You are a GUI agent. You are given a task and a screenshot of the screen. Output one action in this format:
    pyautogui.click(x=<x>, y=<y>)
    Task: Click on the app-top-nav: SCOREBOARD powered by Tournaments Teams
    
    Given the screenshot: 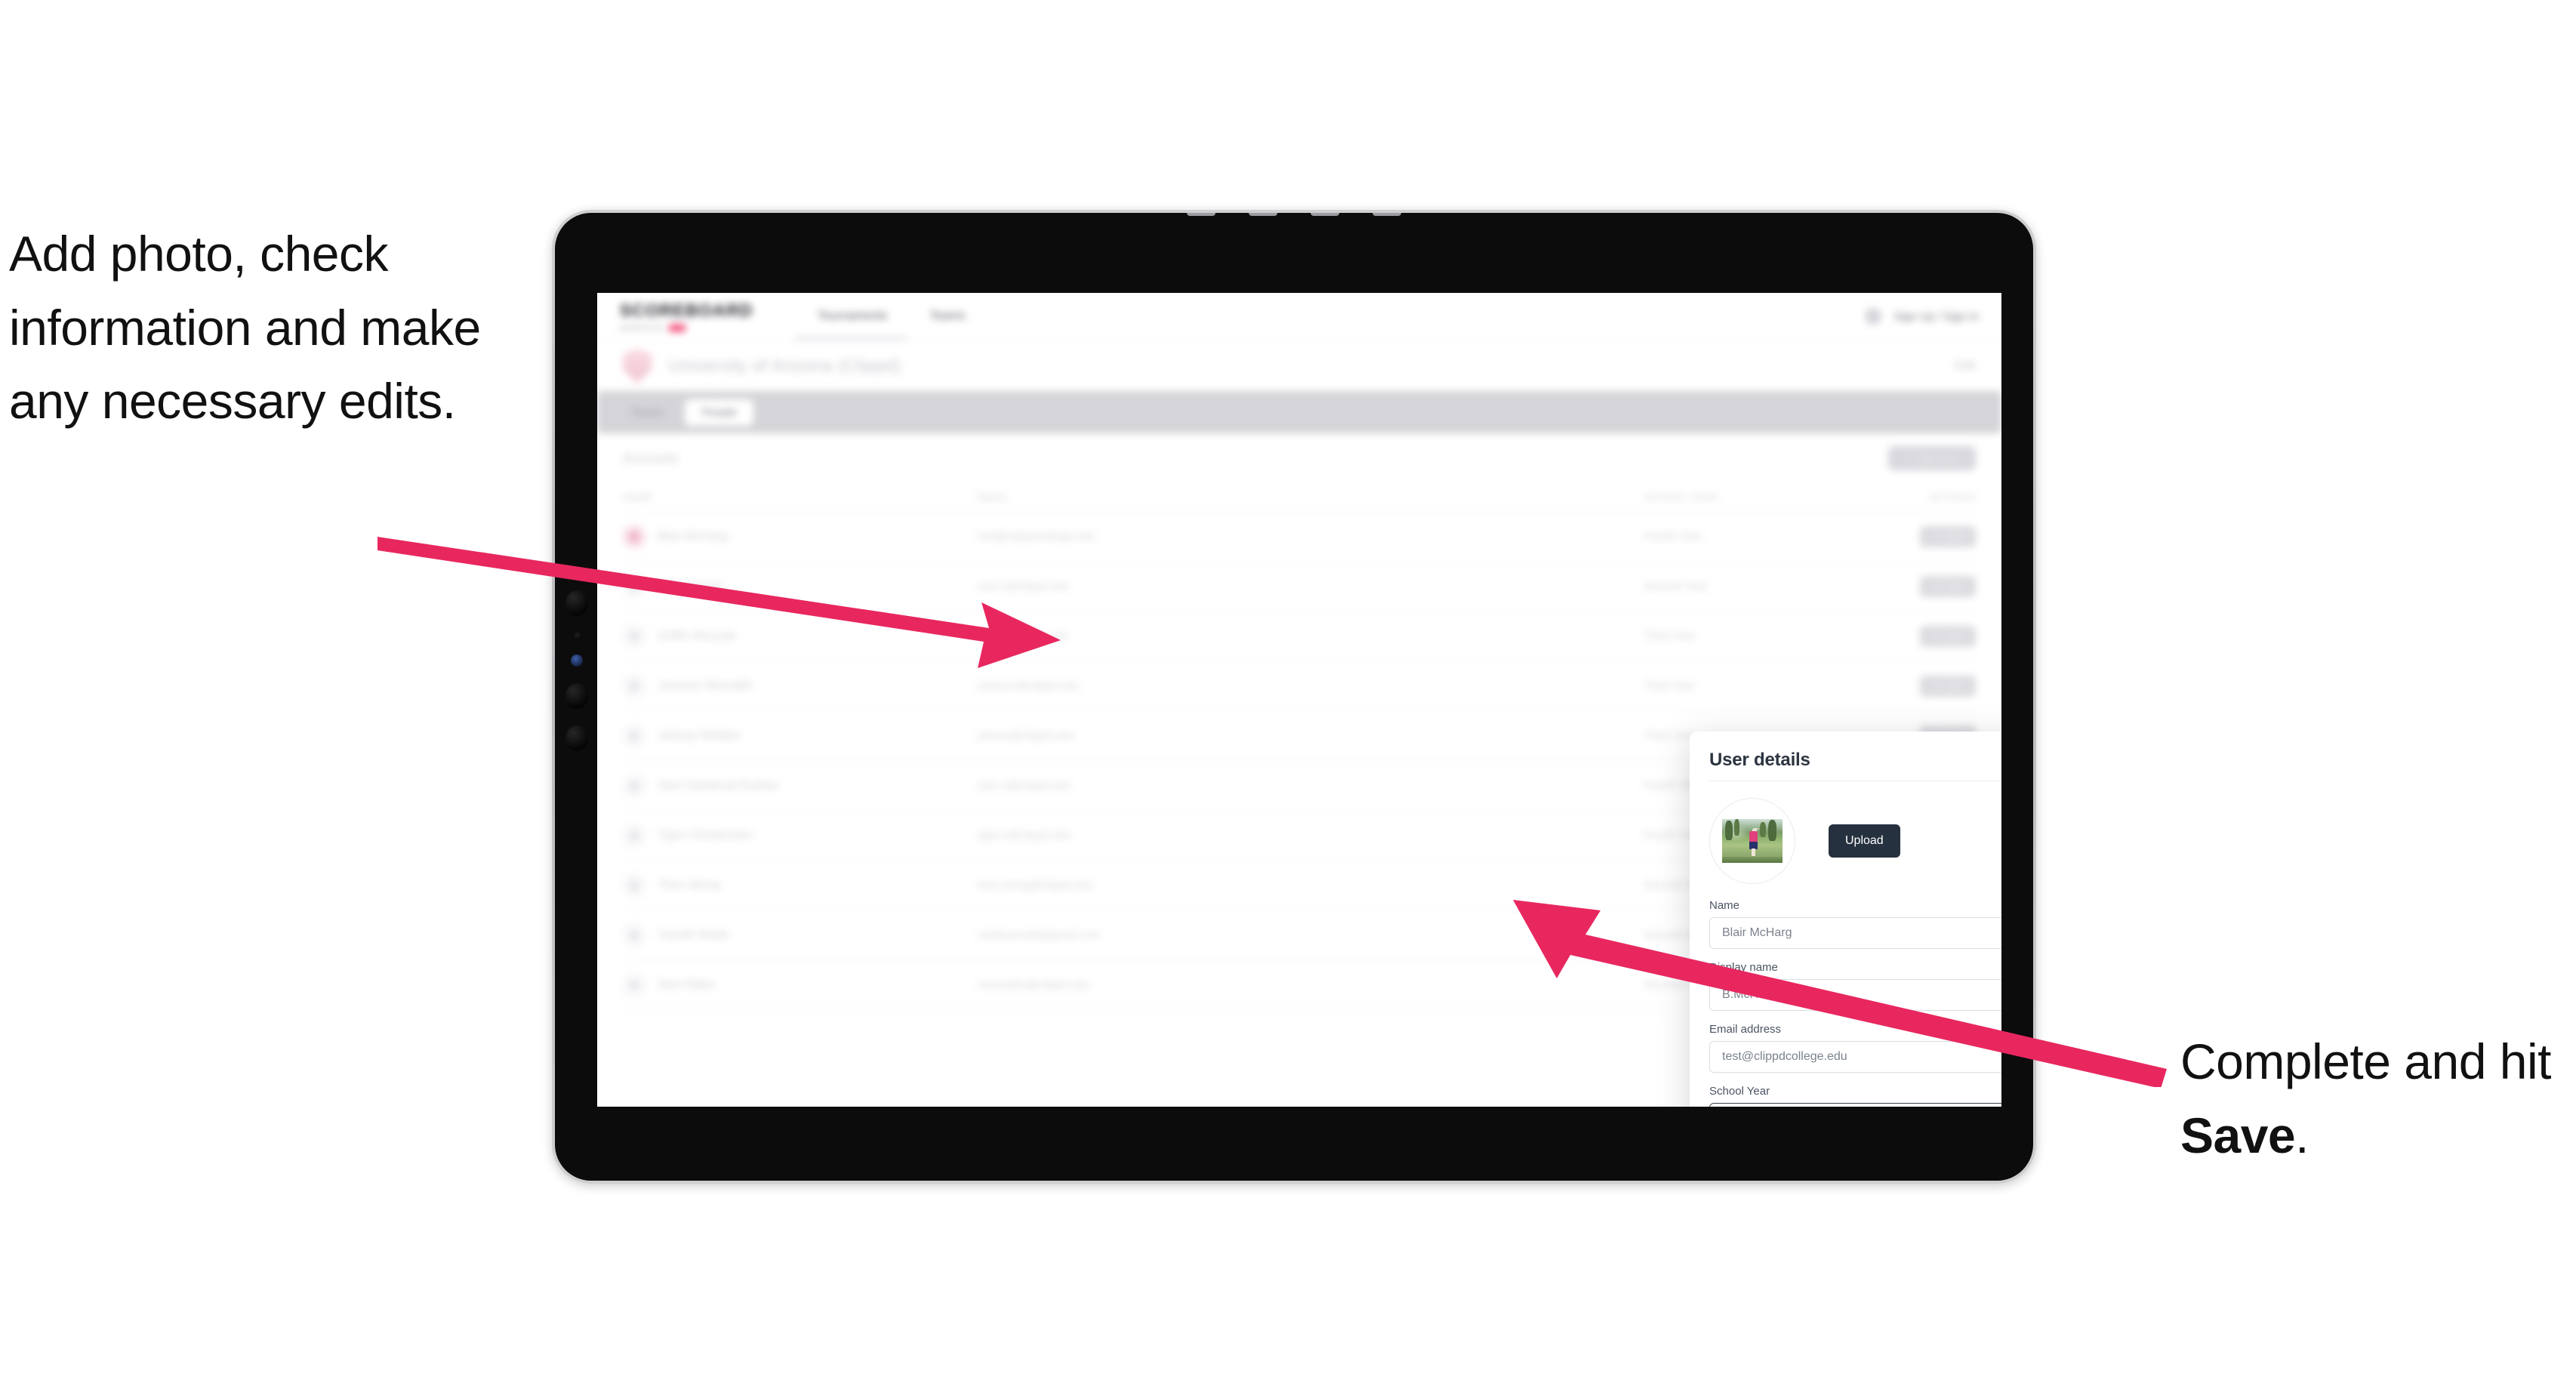 What is the action you would take?
    pyautogui.click(x=1299, y=316)
    